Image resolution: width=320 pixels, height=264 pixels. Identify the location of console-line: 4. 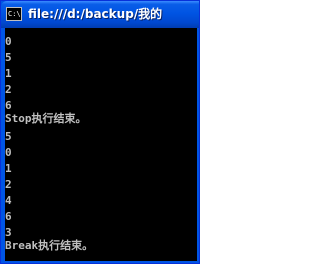
(8, 200).